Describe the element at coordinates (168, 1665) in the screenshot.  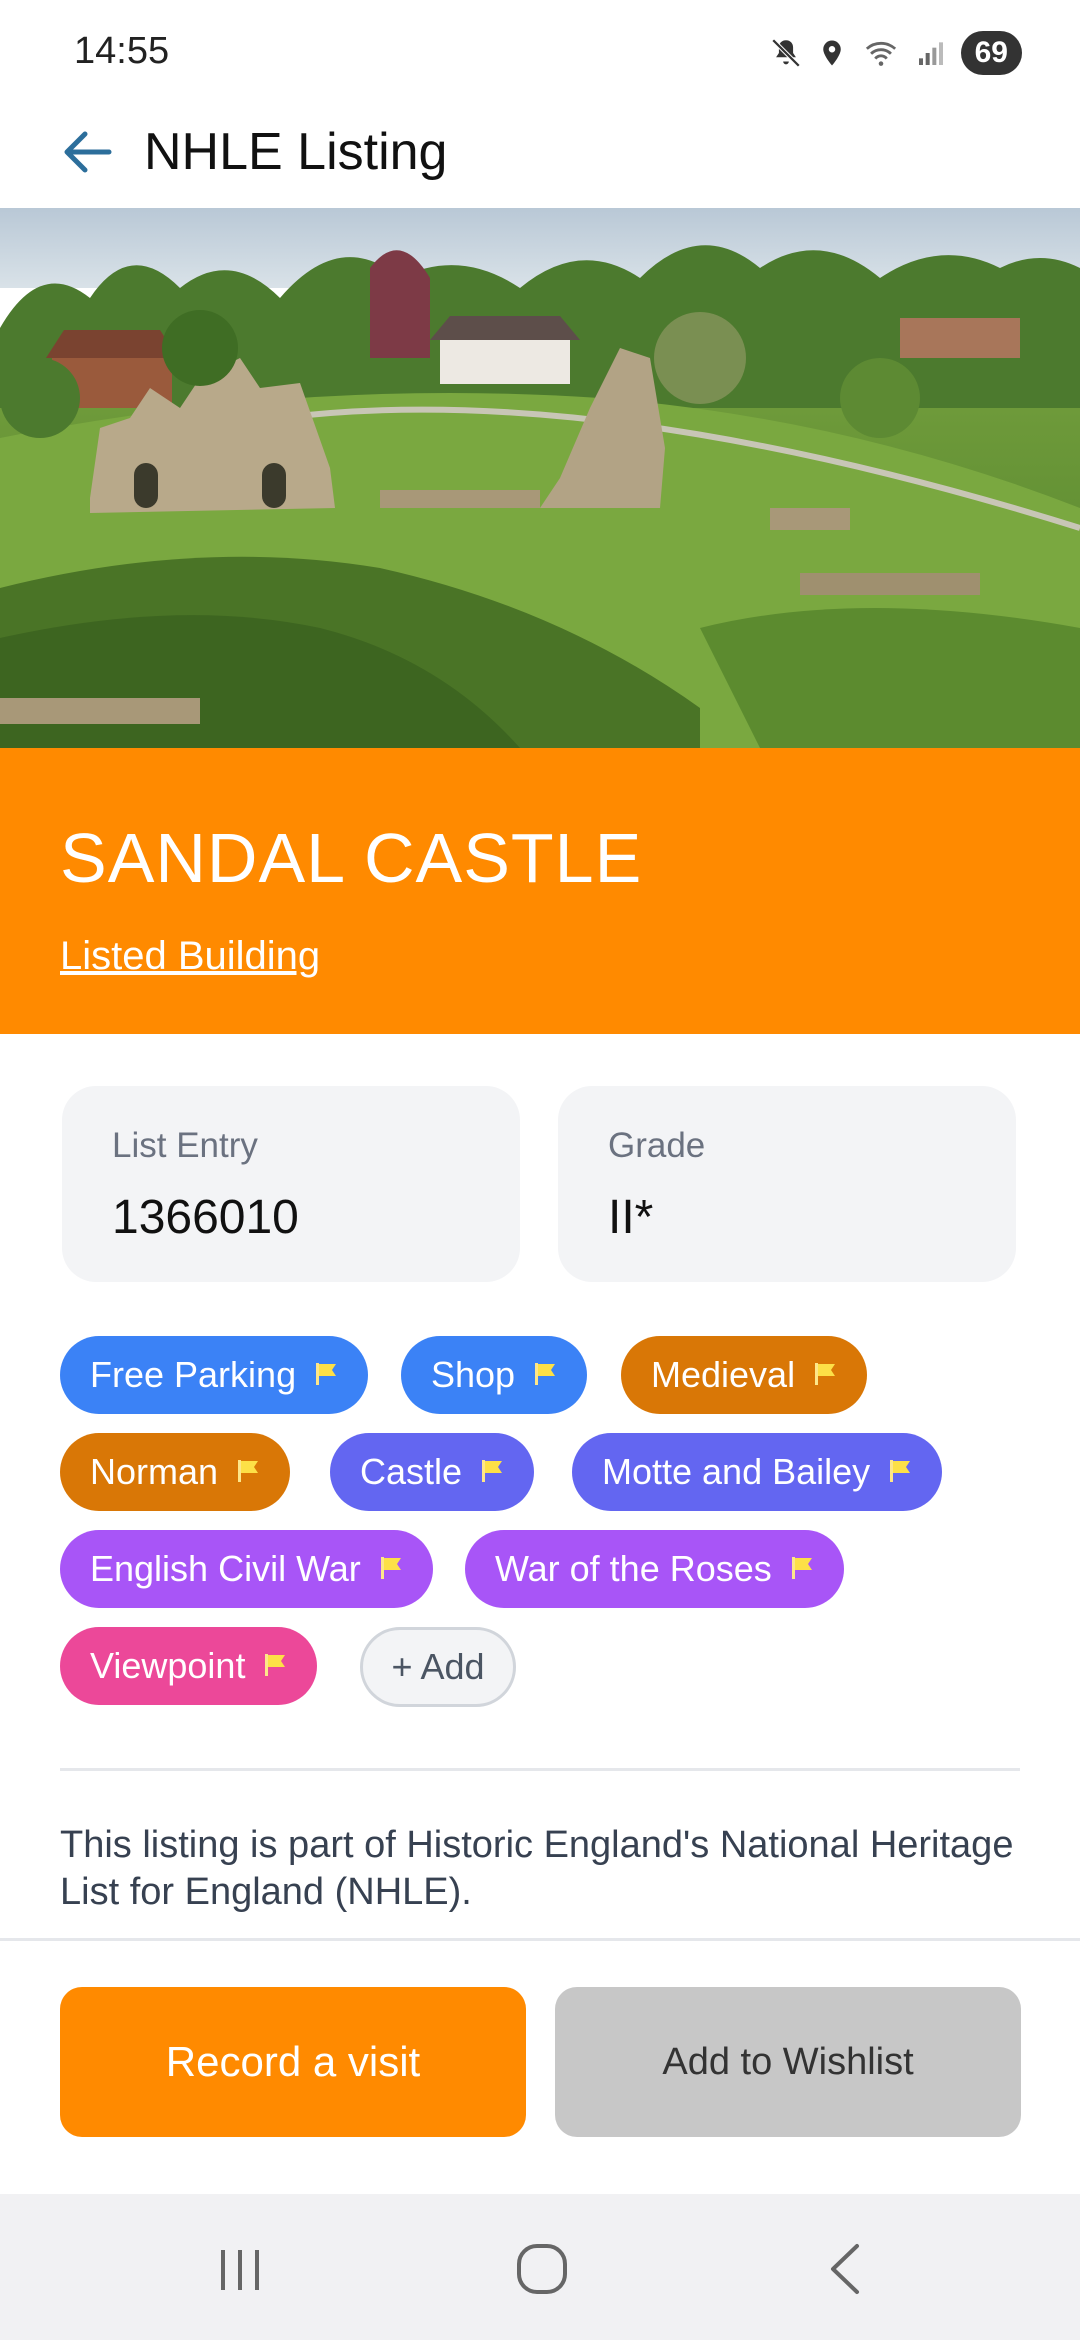
I see `tag-label: Viewpoint` at that location.